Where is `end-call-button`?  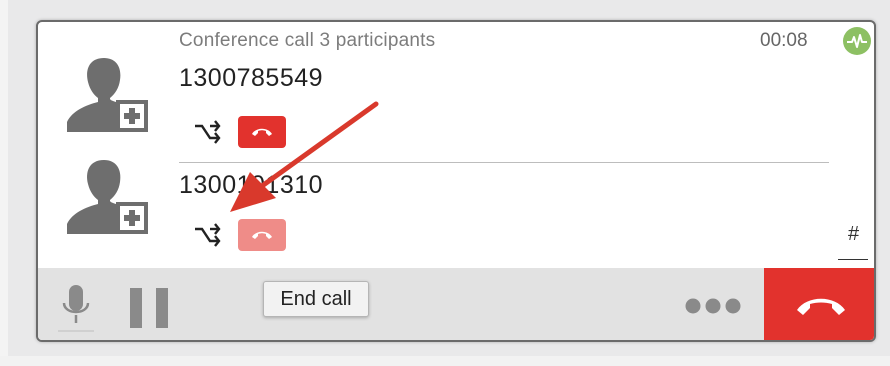
end-call-button is located at coordinates (819, 304).